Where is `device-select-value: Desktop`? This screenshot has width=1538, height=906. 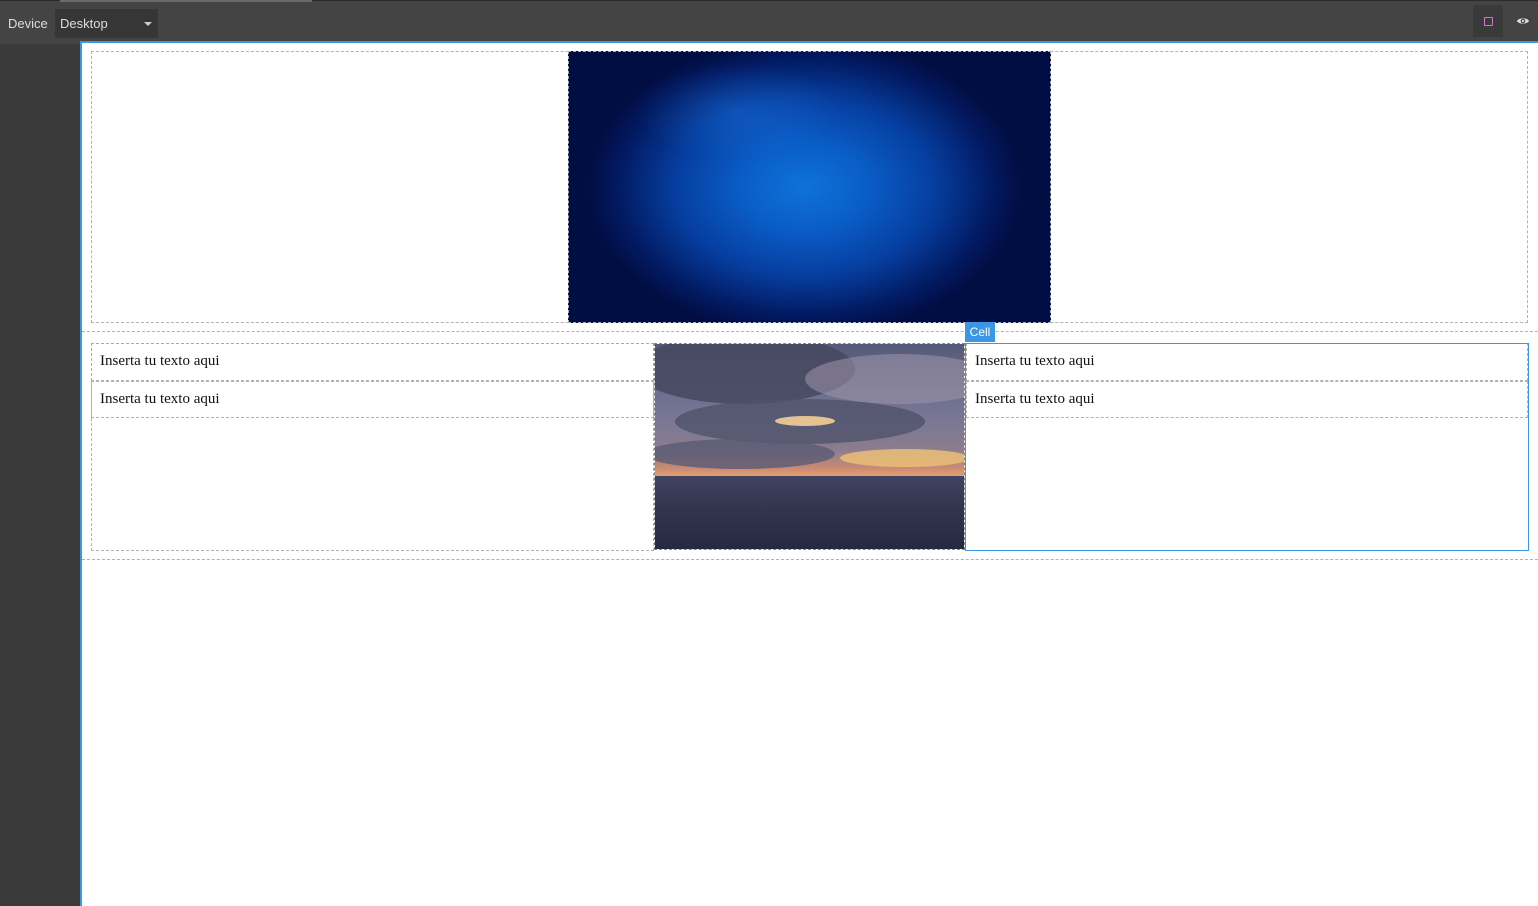
device-select-value: Desktop is located at coordinates (84, 23).